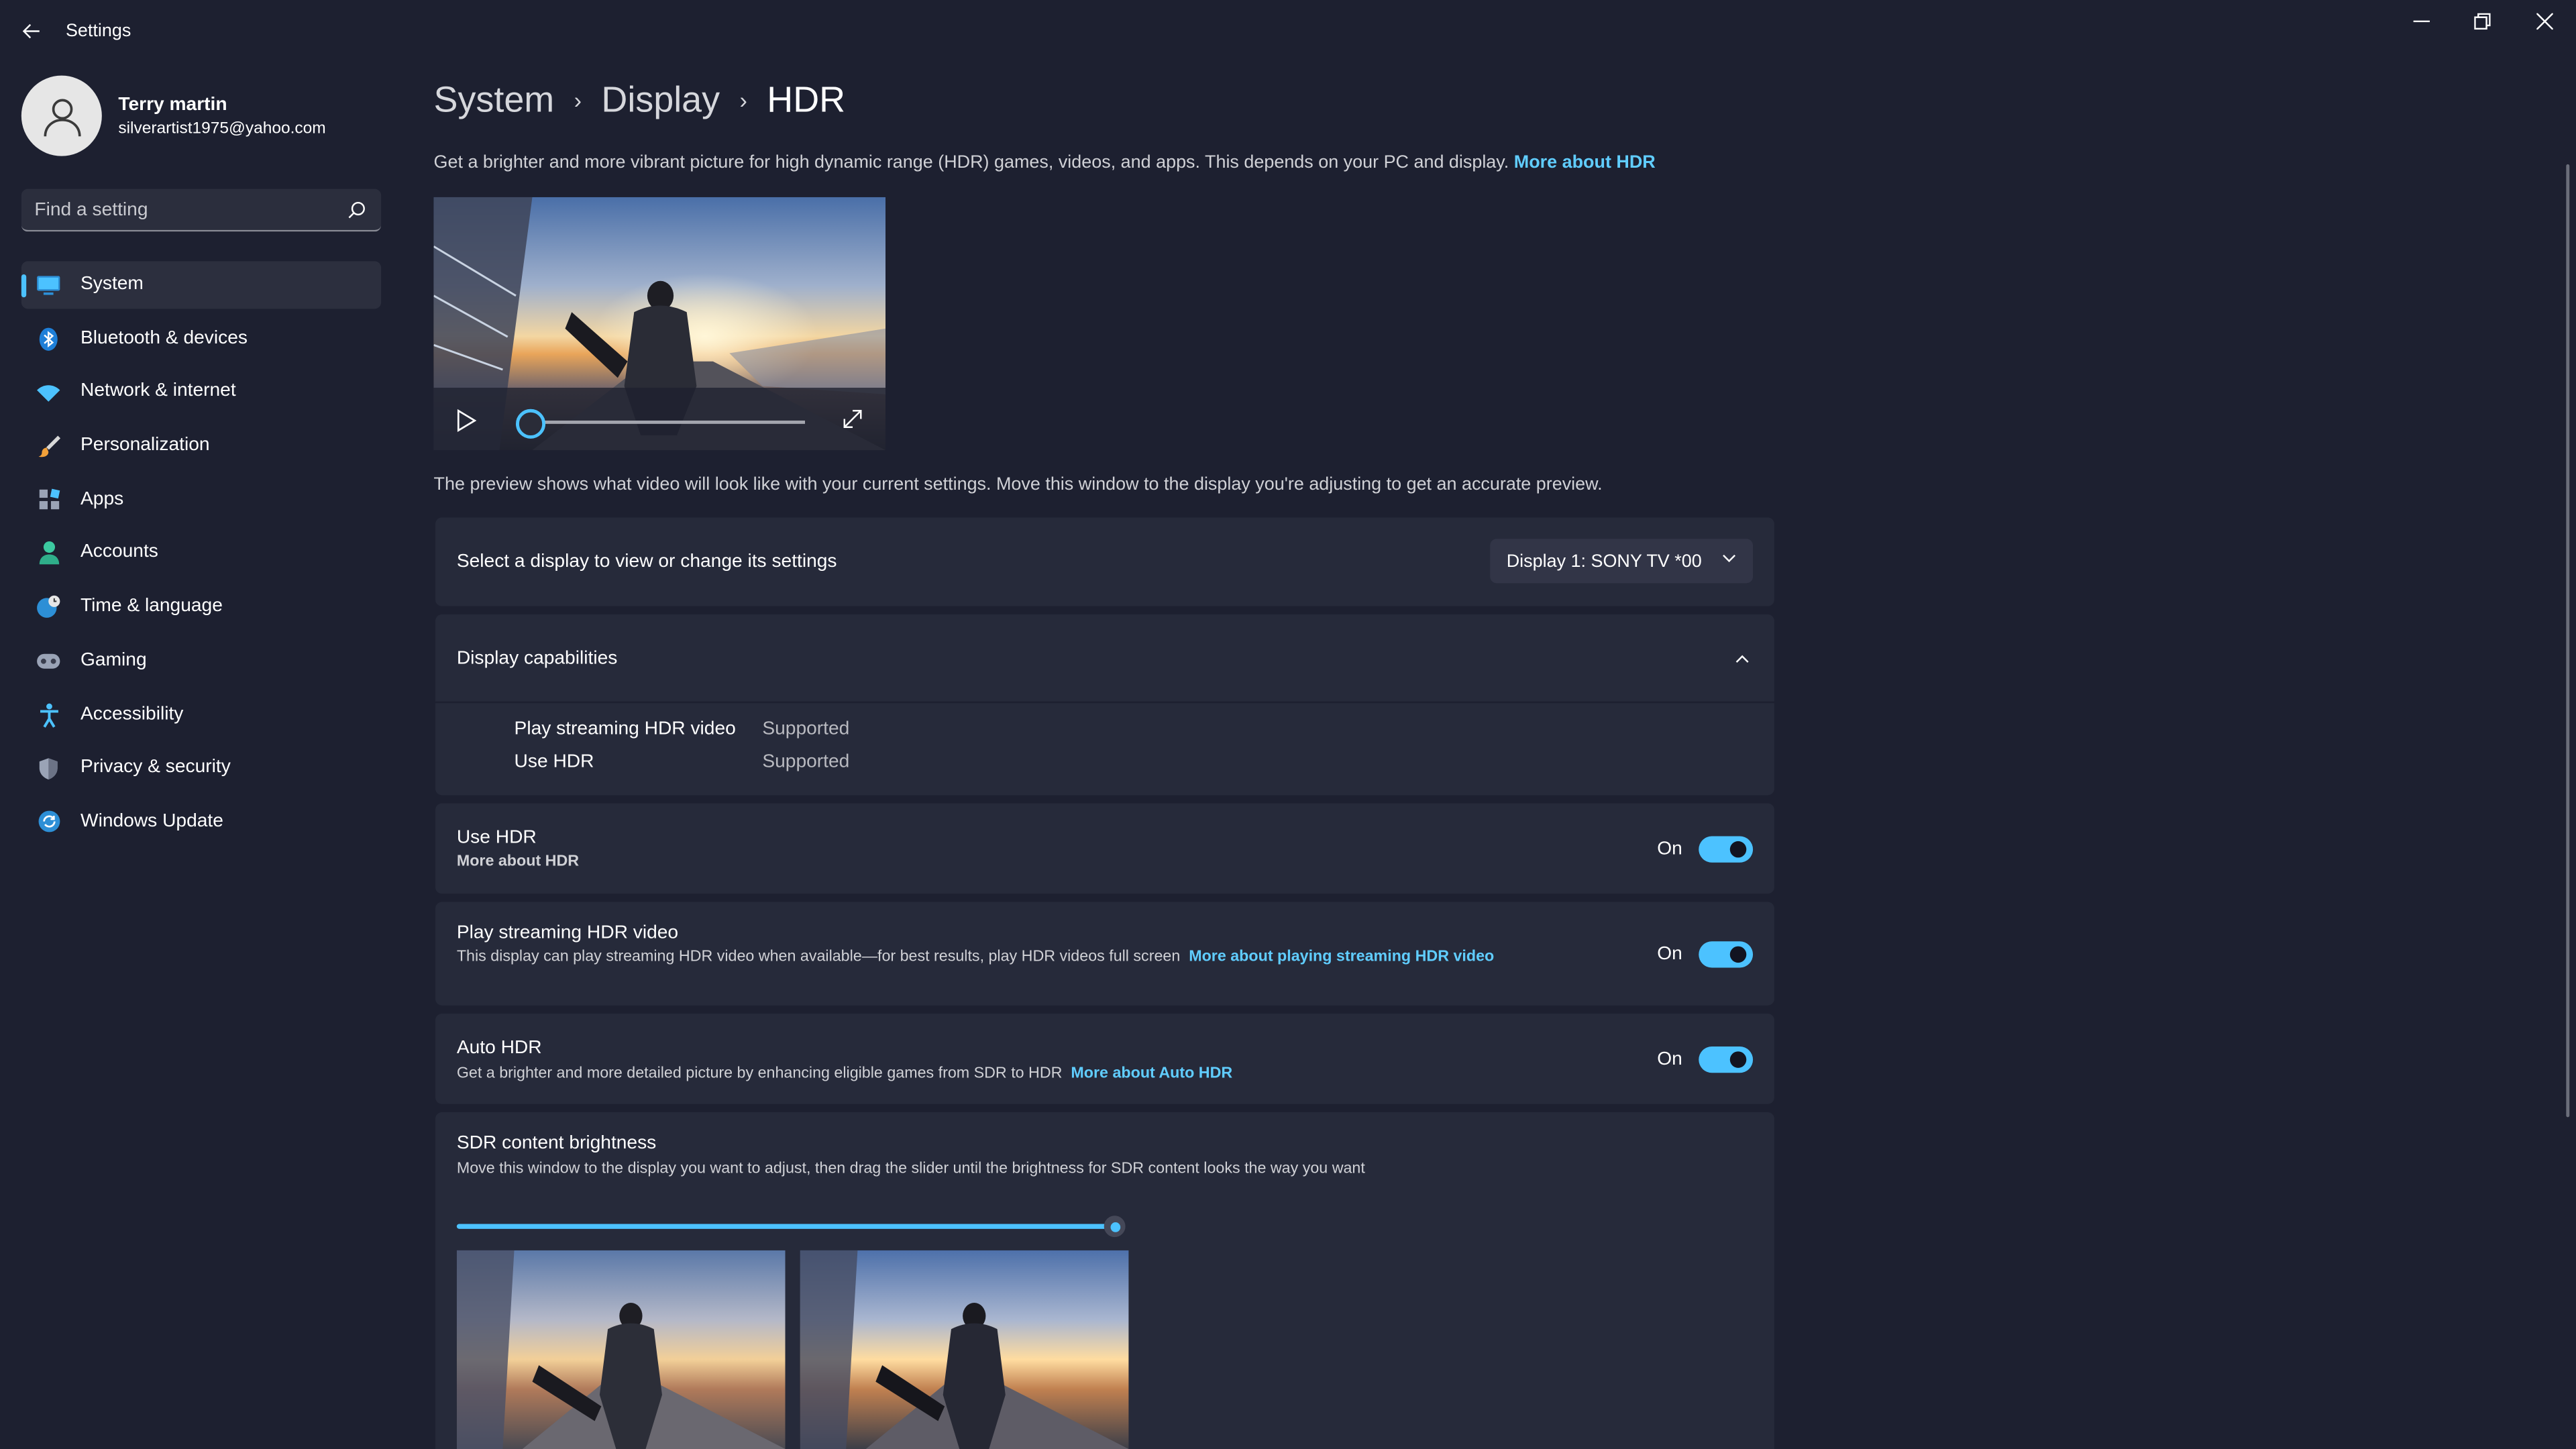  I want to click on use-hdr-toggle, so click(1726, 849).